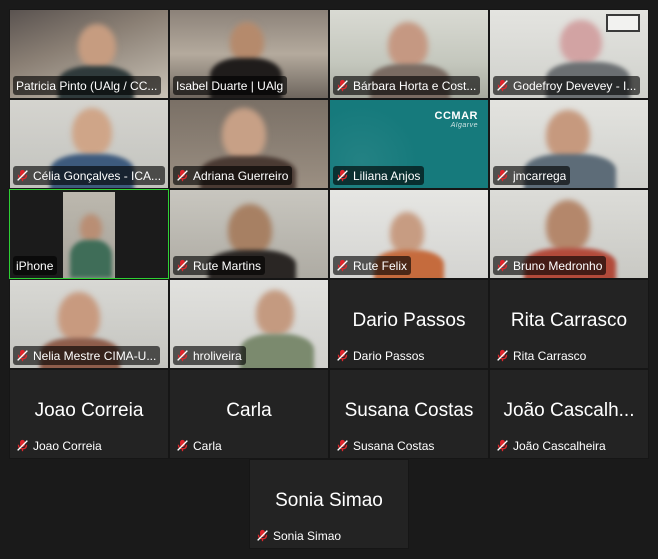 The height and width of the screenshot is (559, 658). What do you see at coordinates (409, 320) in the screenshot?
I see `participant-display-name: Dario Passos` at bounding box center [409, 320].